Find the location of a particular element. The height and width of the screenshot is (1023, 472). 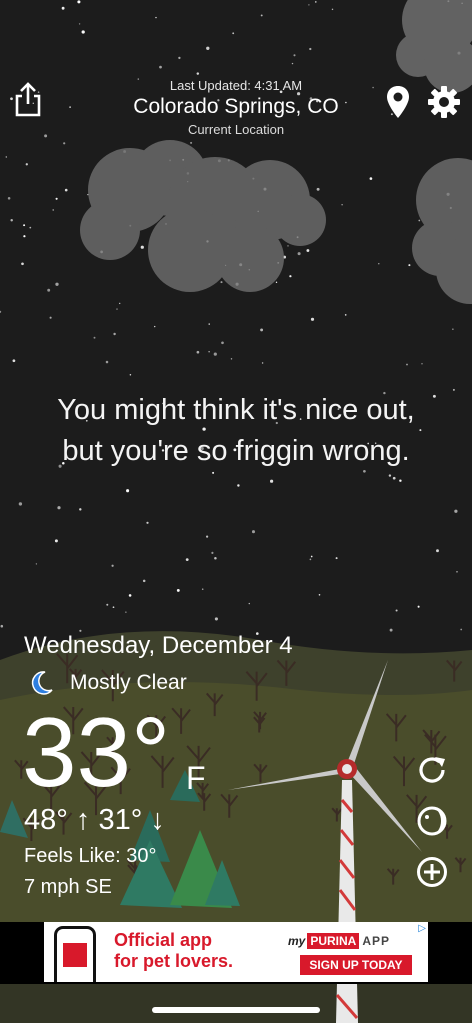

ad-brand-suffix: APP is located at coordinates (376, 941).